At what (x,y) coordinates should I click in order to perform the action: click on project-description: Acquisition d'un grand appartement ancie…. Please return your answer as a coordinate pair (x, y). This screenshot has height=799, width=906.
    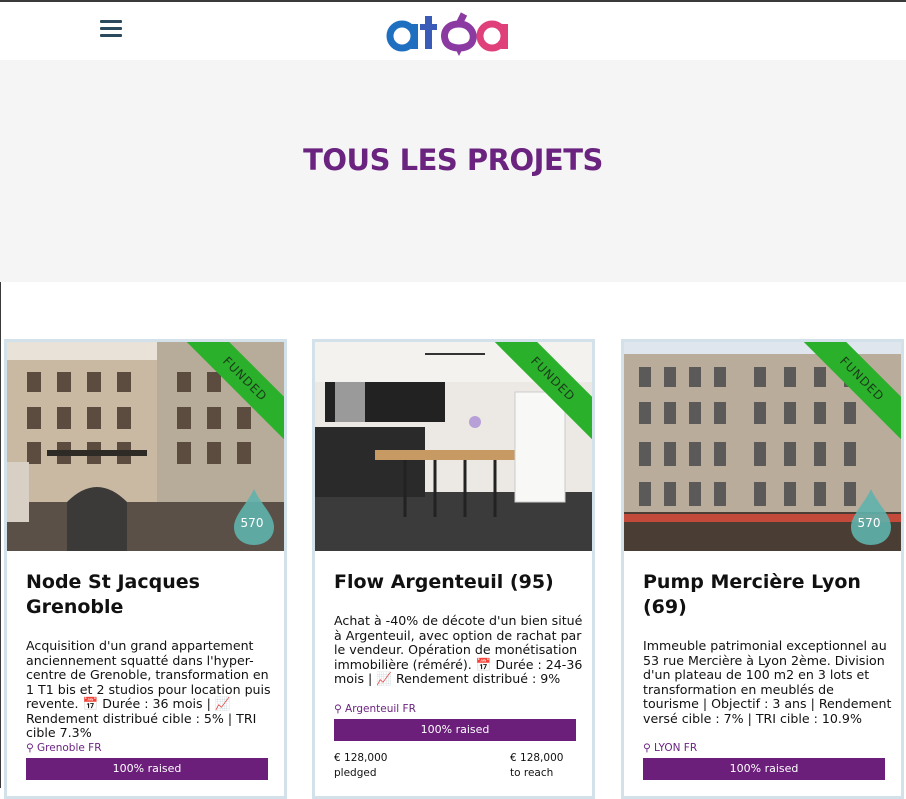
    Looking at the image, I should click on (148, 689).